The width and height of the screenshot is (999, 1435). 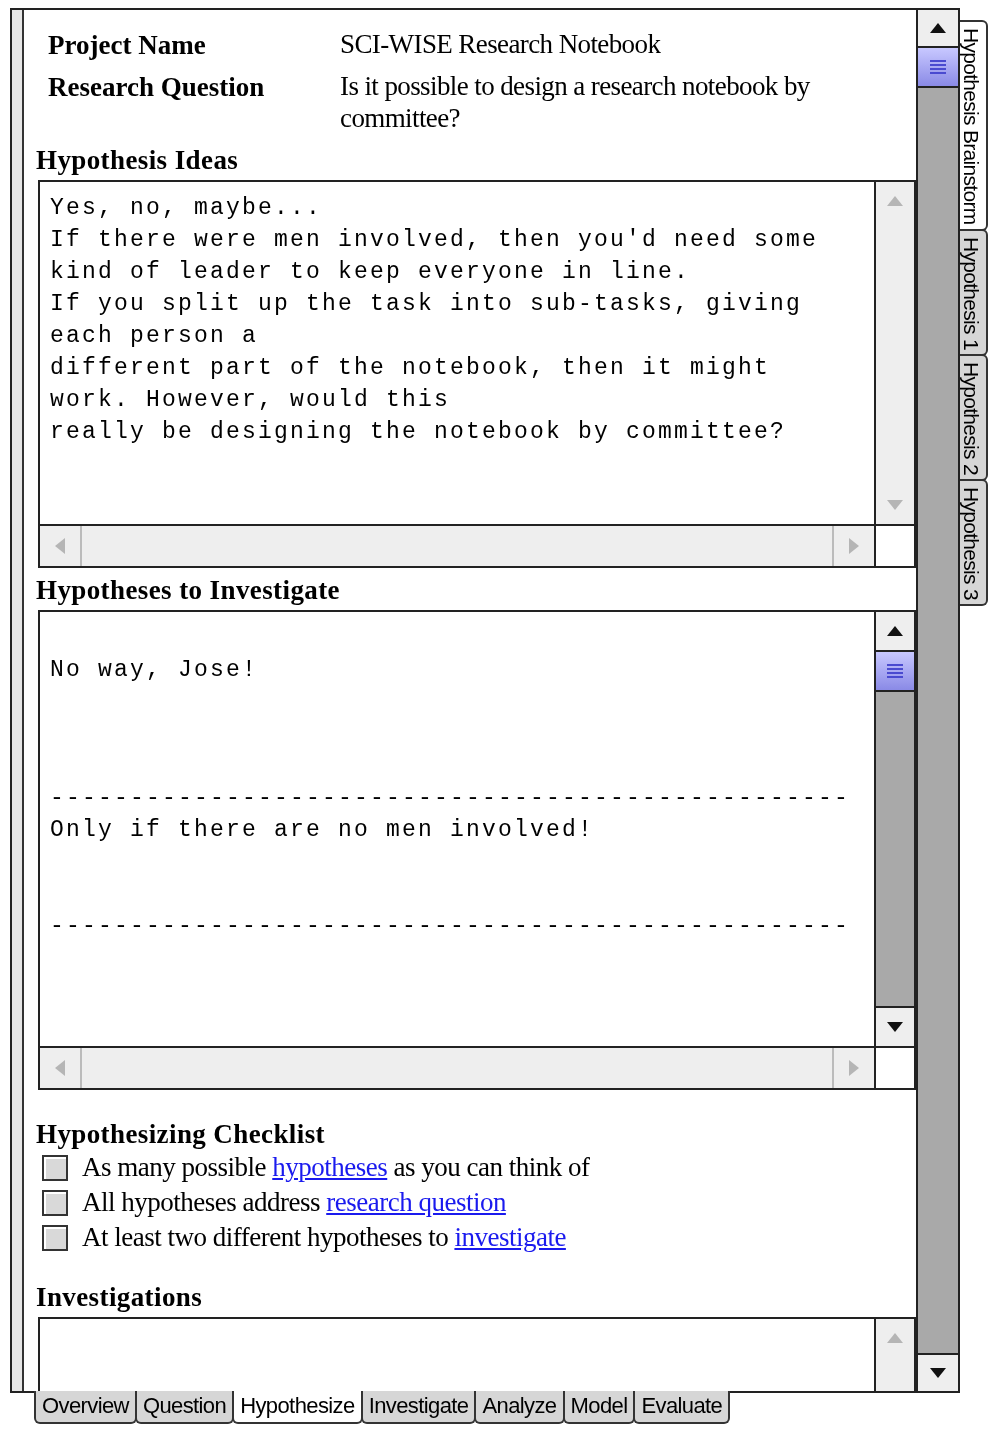 What do you see at coordinates (510, 1237) in the screenshot?
I see `link: investigate` at bounding box center [510, 1237].